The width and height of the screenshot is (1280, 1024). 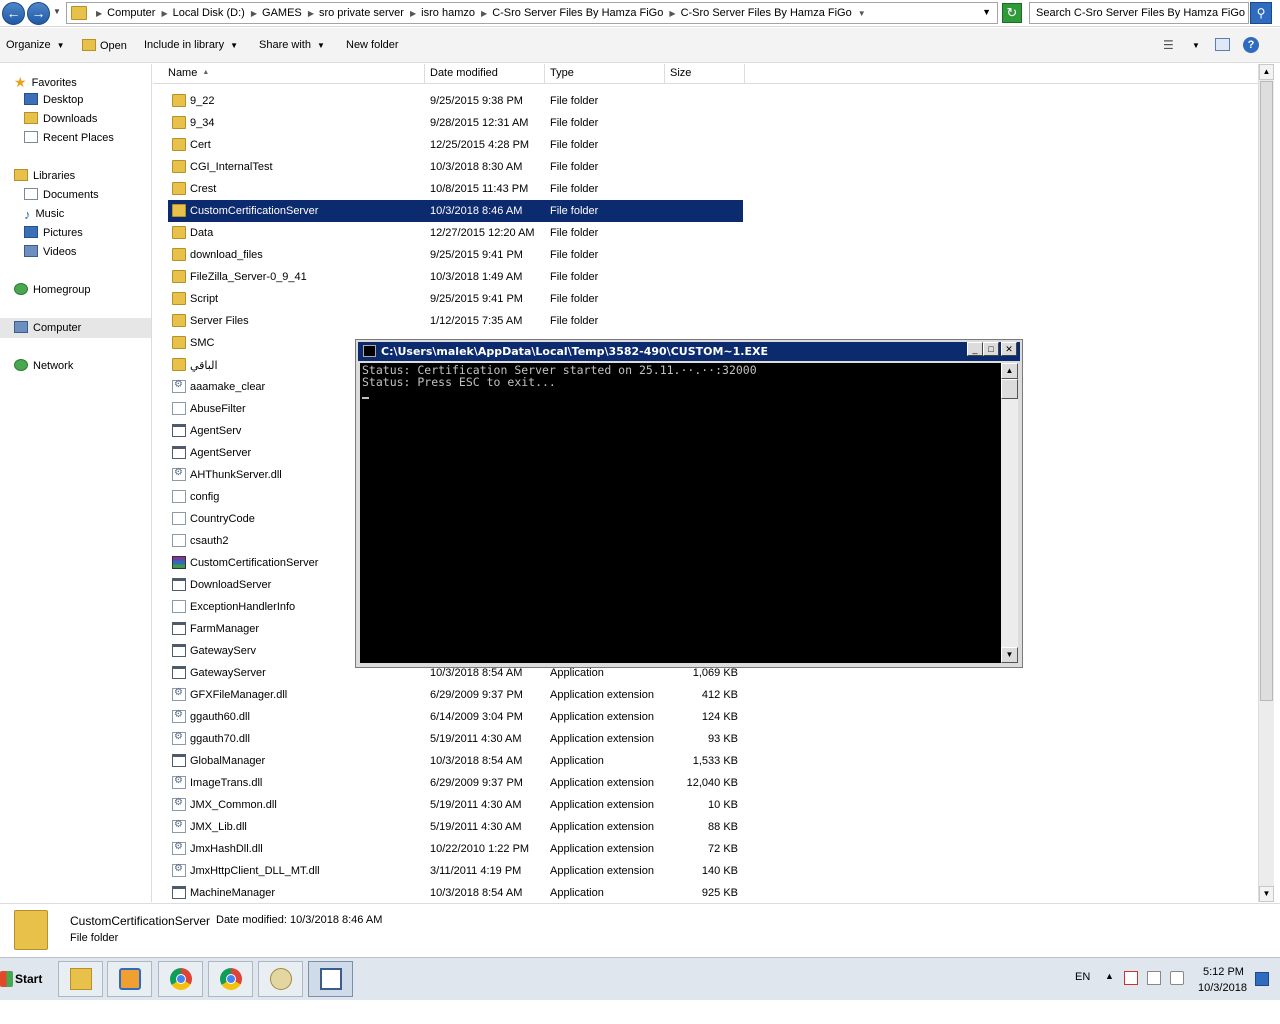 What do you see at coordinates (975, 349) in the screenshot?
I see `minimize-button: _` at bounding box center [975, 349].